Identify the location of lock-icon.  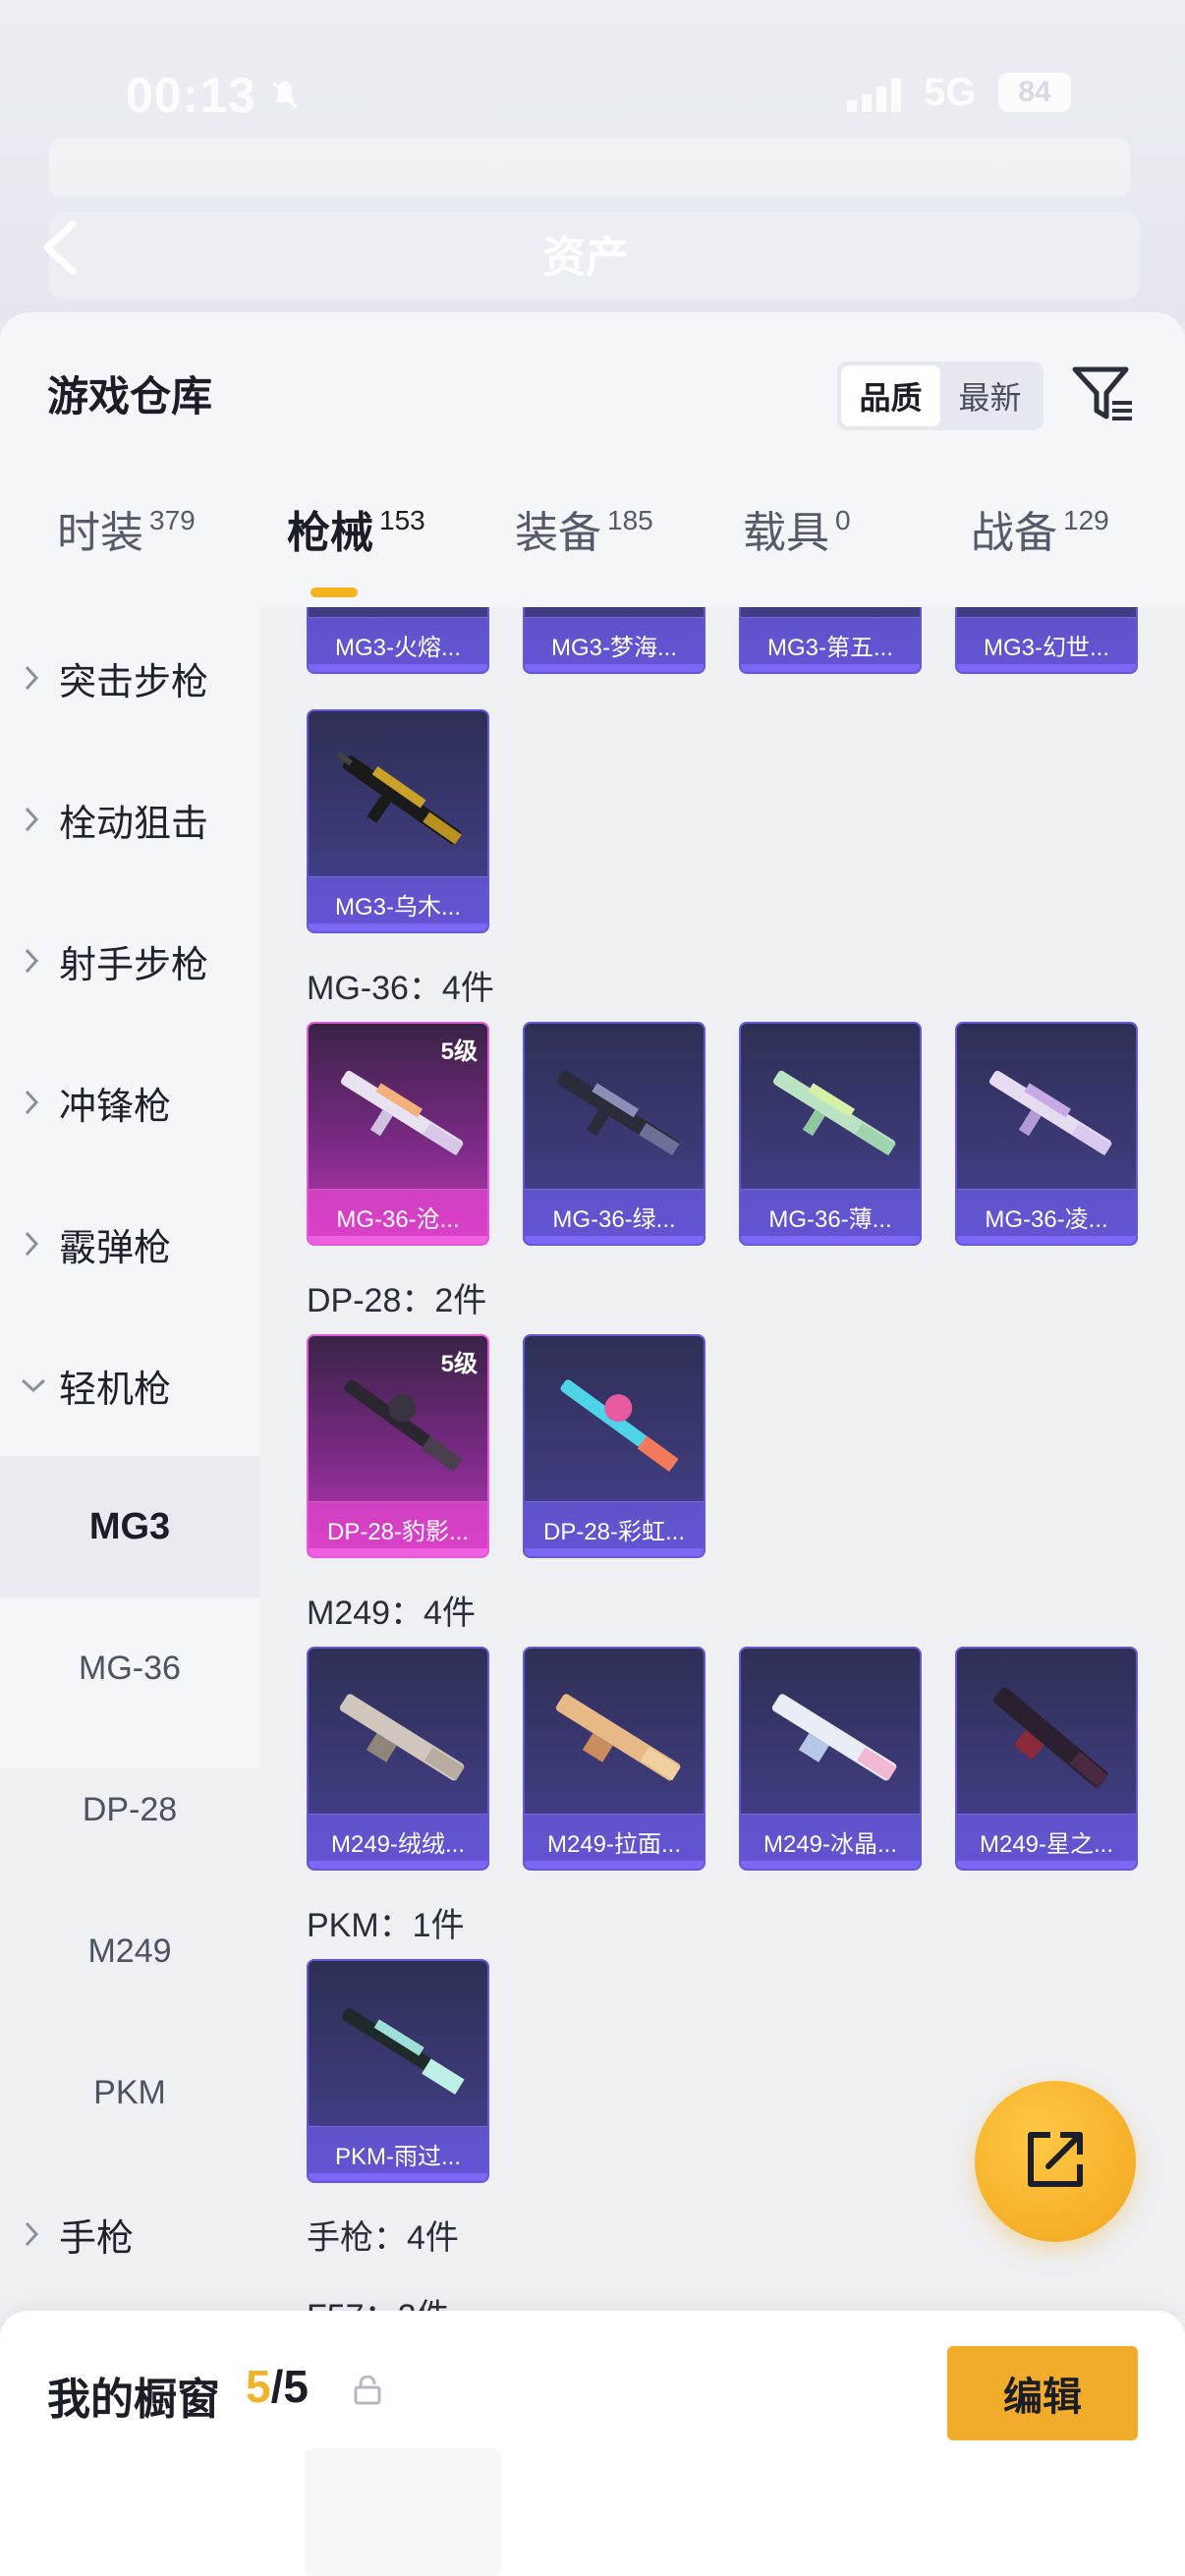
(368, 2392).